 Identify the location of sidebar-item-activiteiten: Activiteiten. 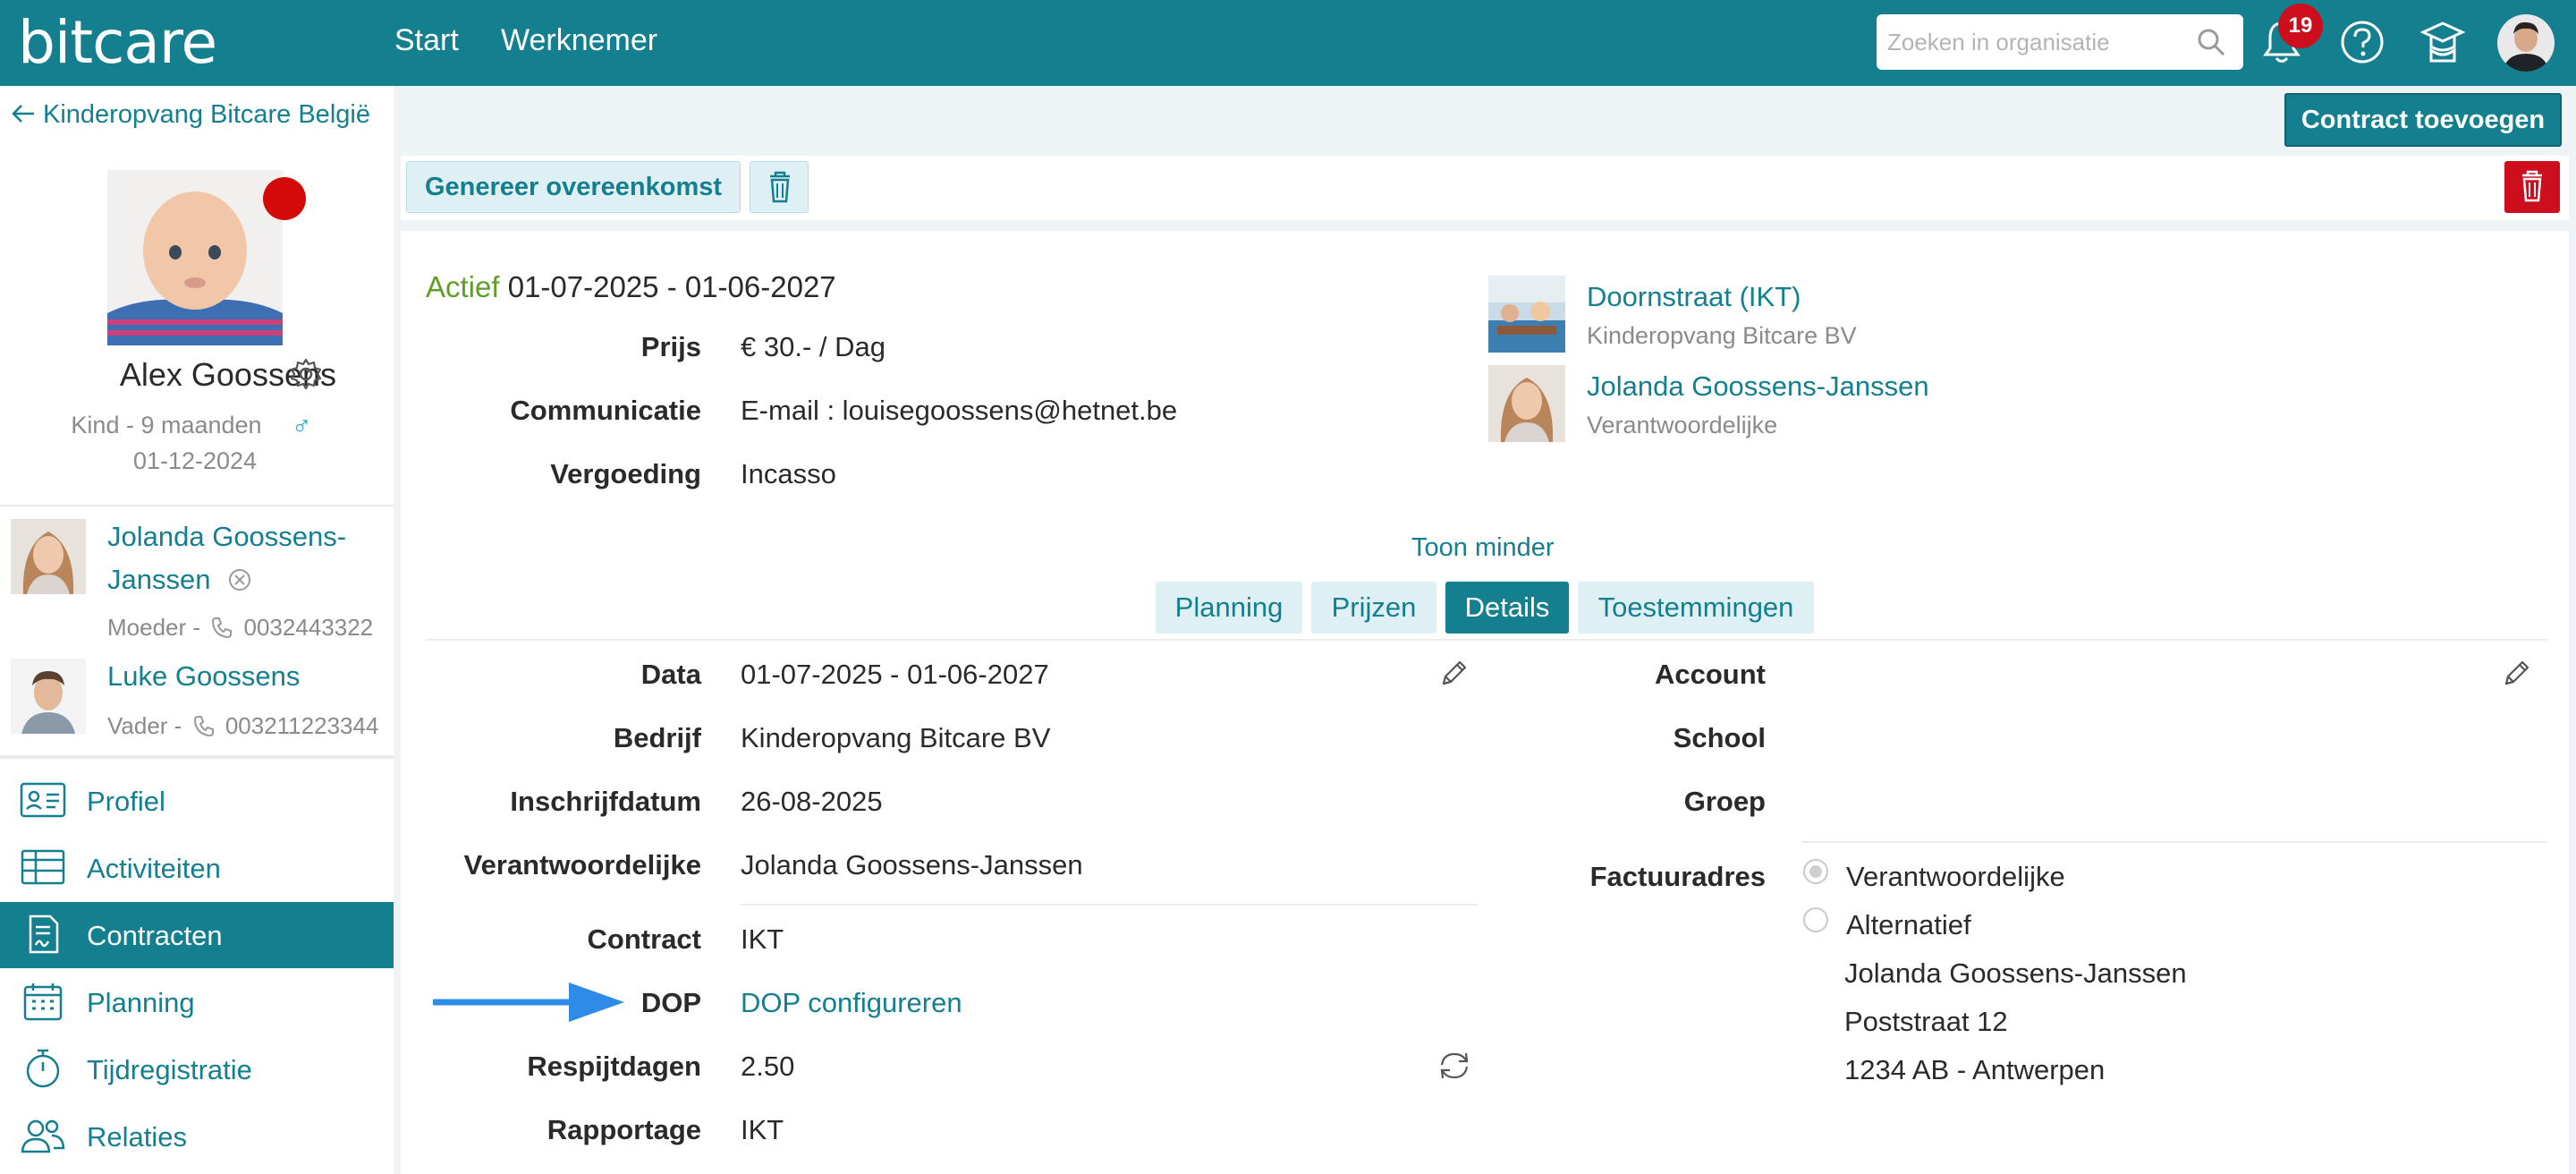
(197, 868).